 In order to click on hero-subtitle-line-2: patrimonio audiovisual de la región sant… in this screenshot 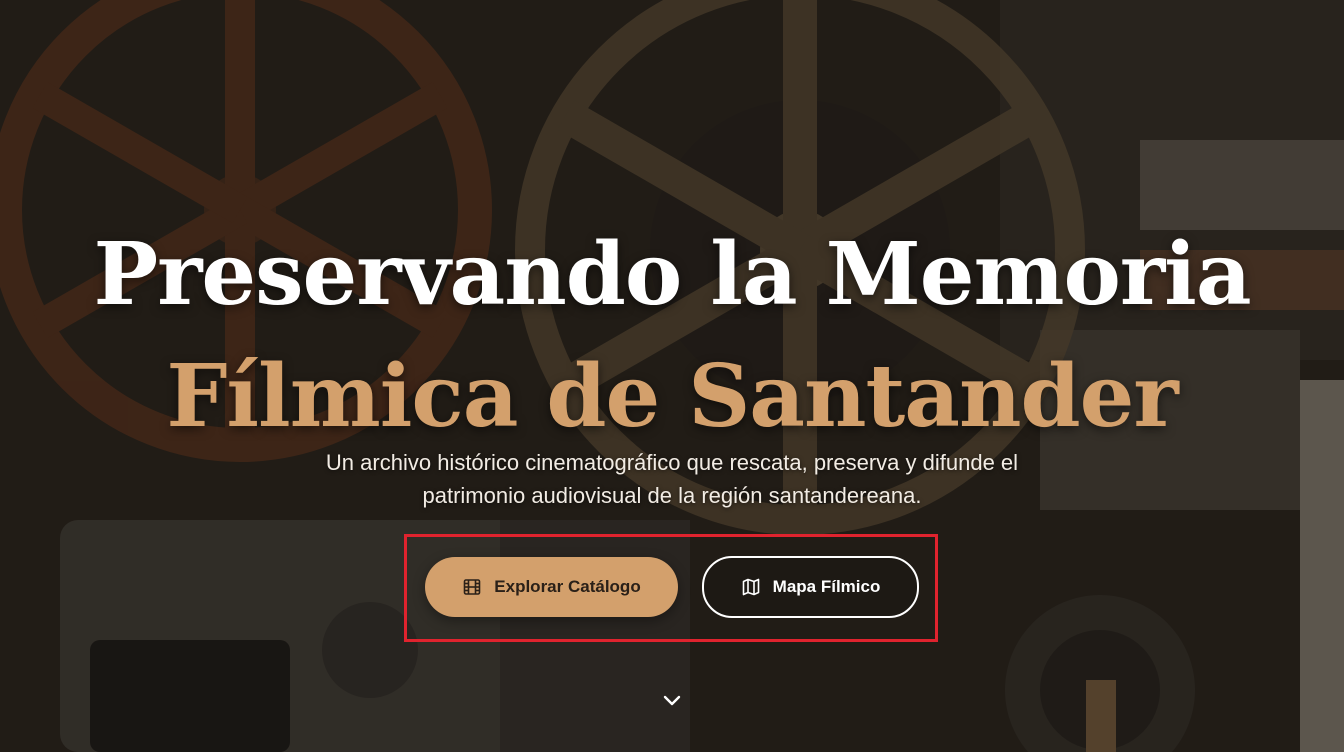, I will do `click(672, 495)`.